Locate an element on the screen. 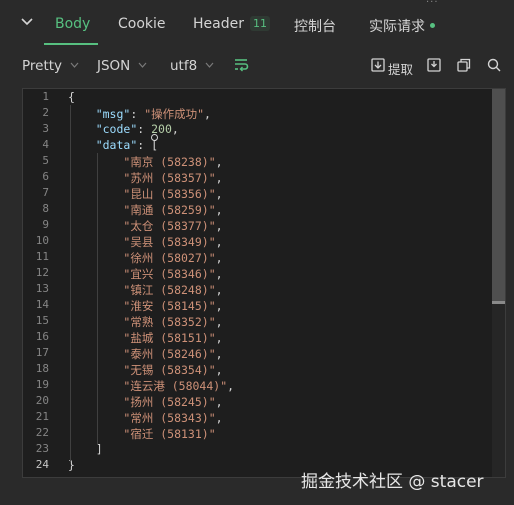 Image resolution: width=514 pixels, height=505 pixels. code-token: "镇江 (58248)" is located at coordinates (169, 290).